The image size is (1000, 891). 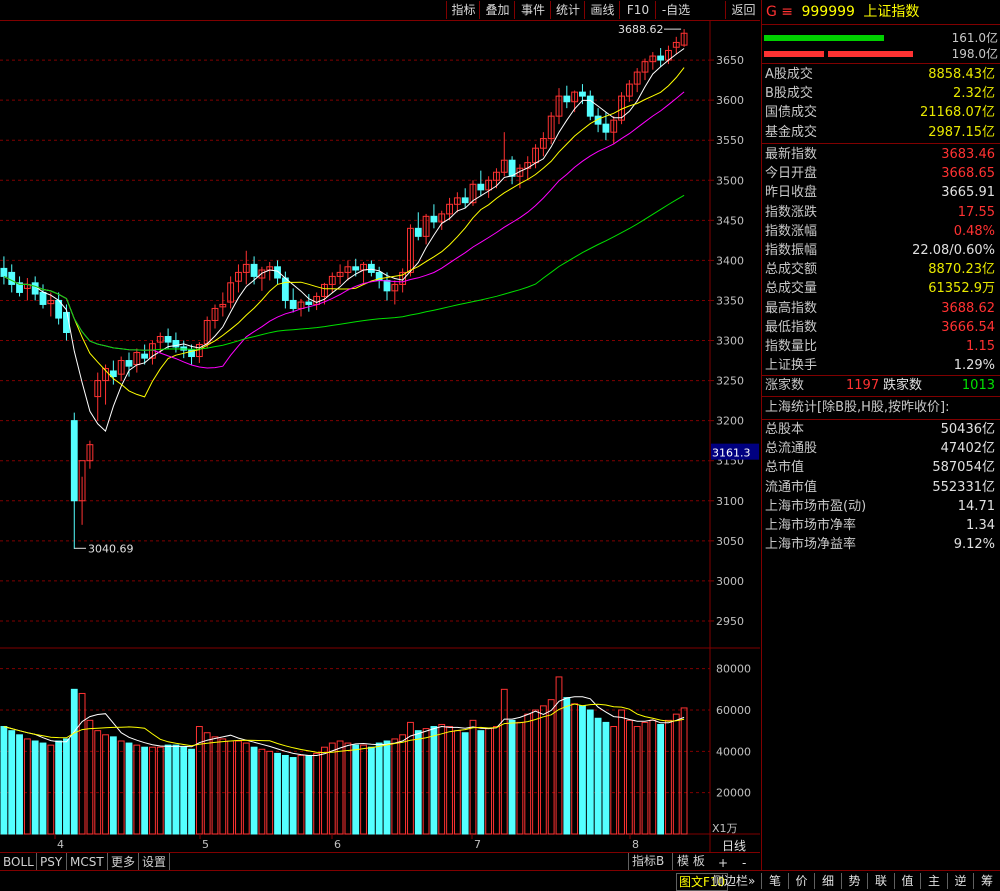 I want to click on price-tick-label: 3600, so click(x=730, y=100).